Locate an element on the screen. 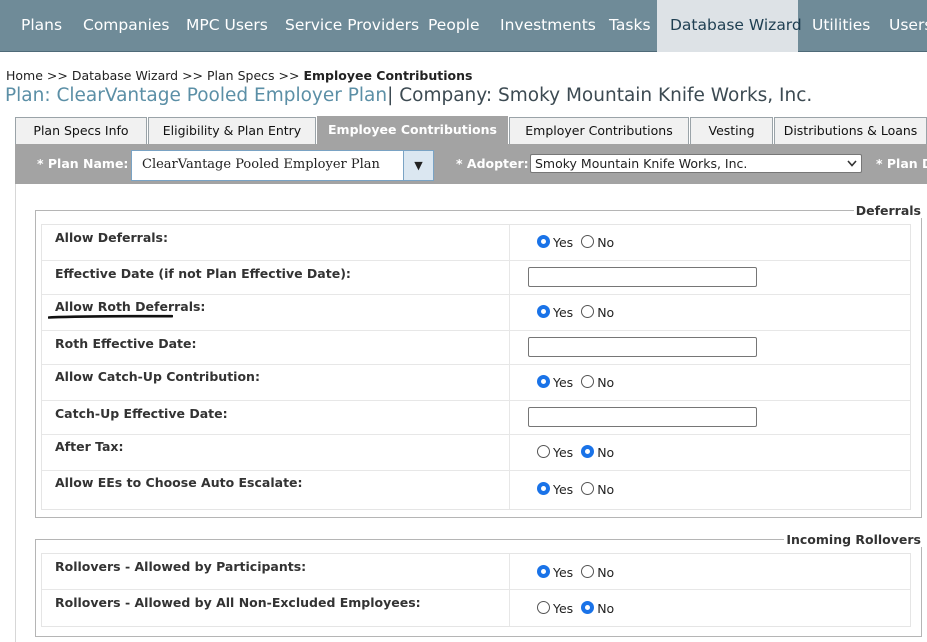 This screenshot has height=642, width=927. table-row: Allow Deferrals: Yes No is located at coordinates (476, 243).